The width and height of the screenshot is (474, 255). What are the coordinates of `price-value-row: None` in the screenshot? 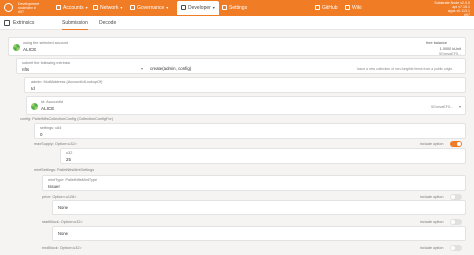 It's located at (259, 207).